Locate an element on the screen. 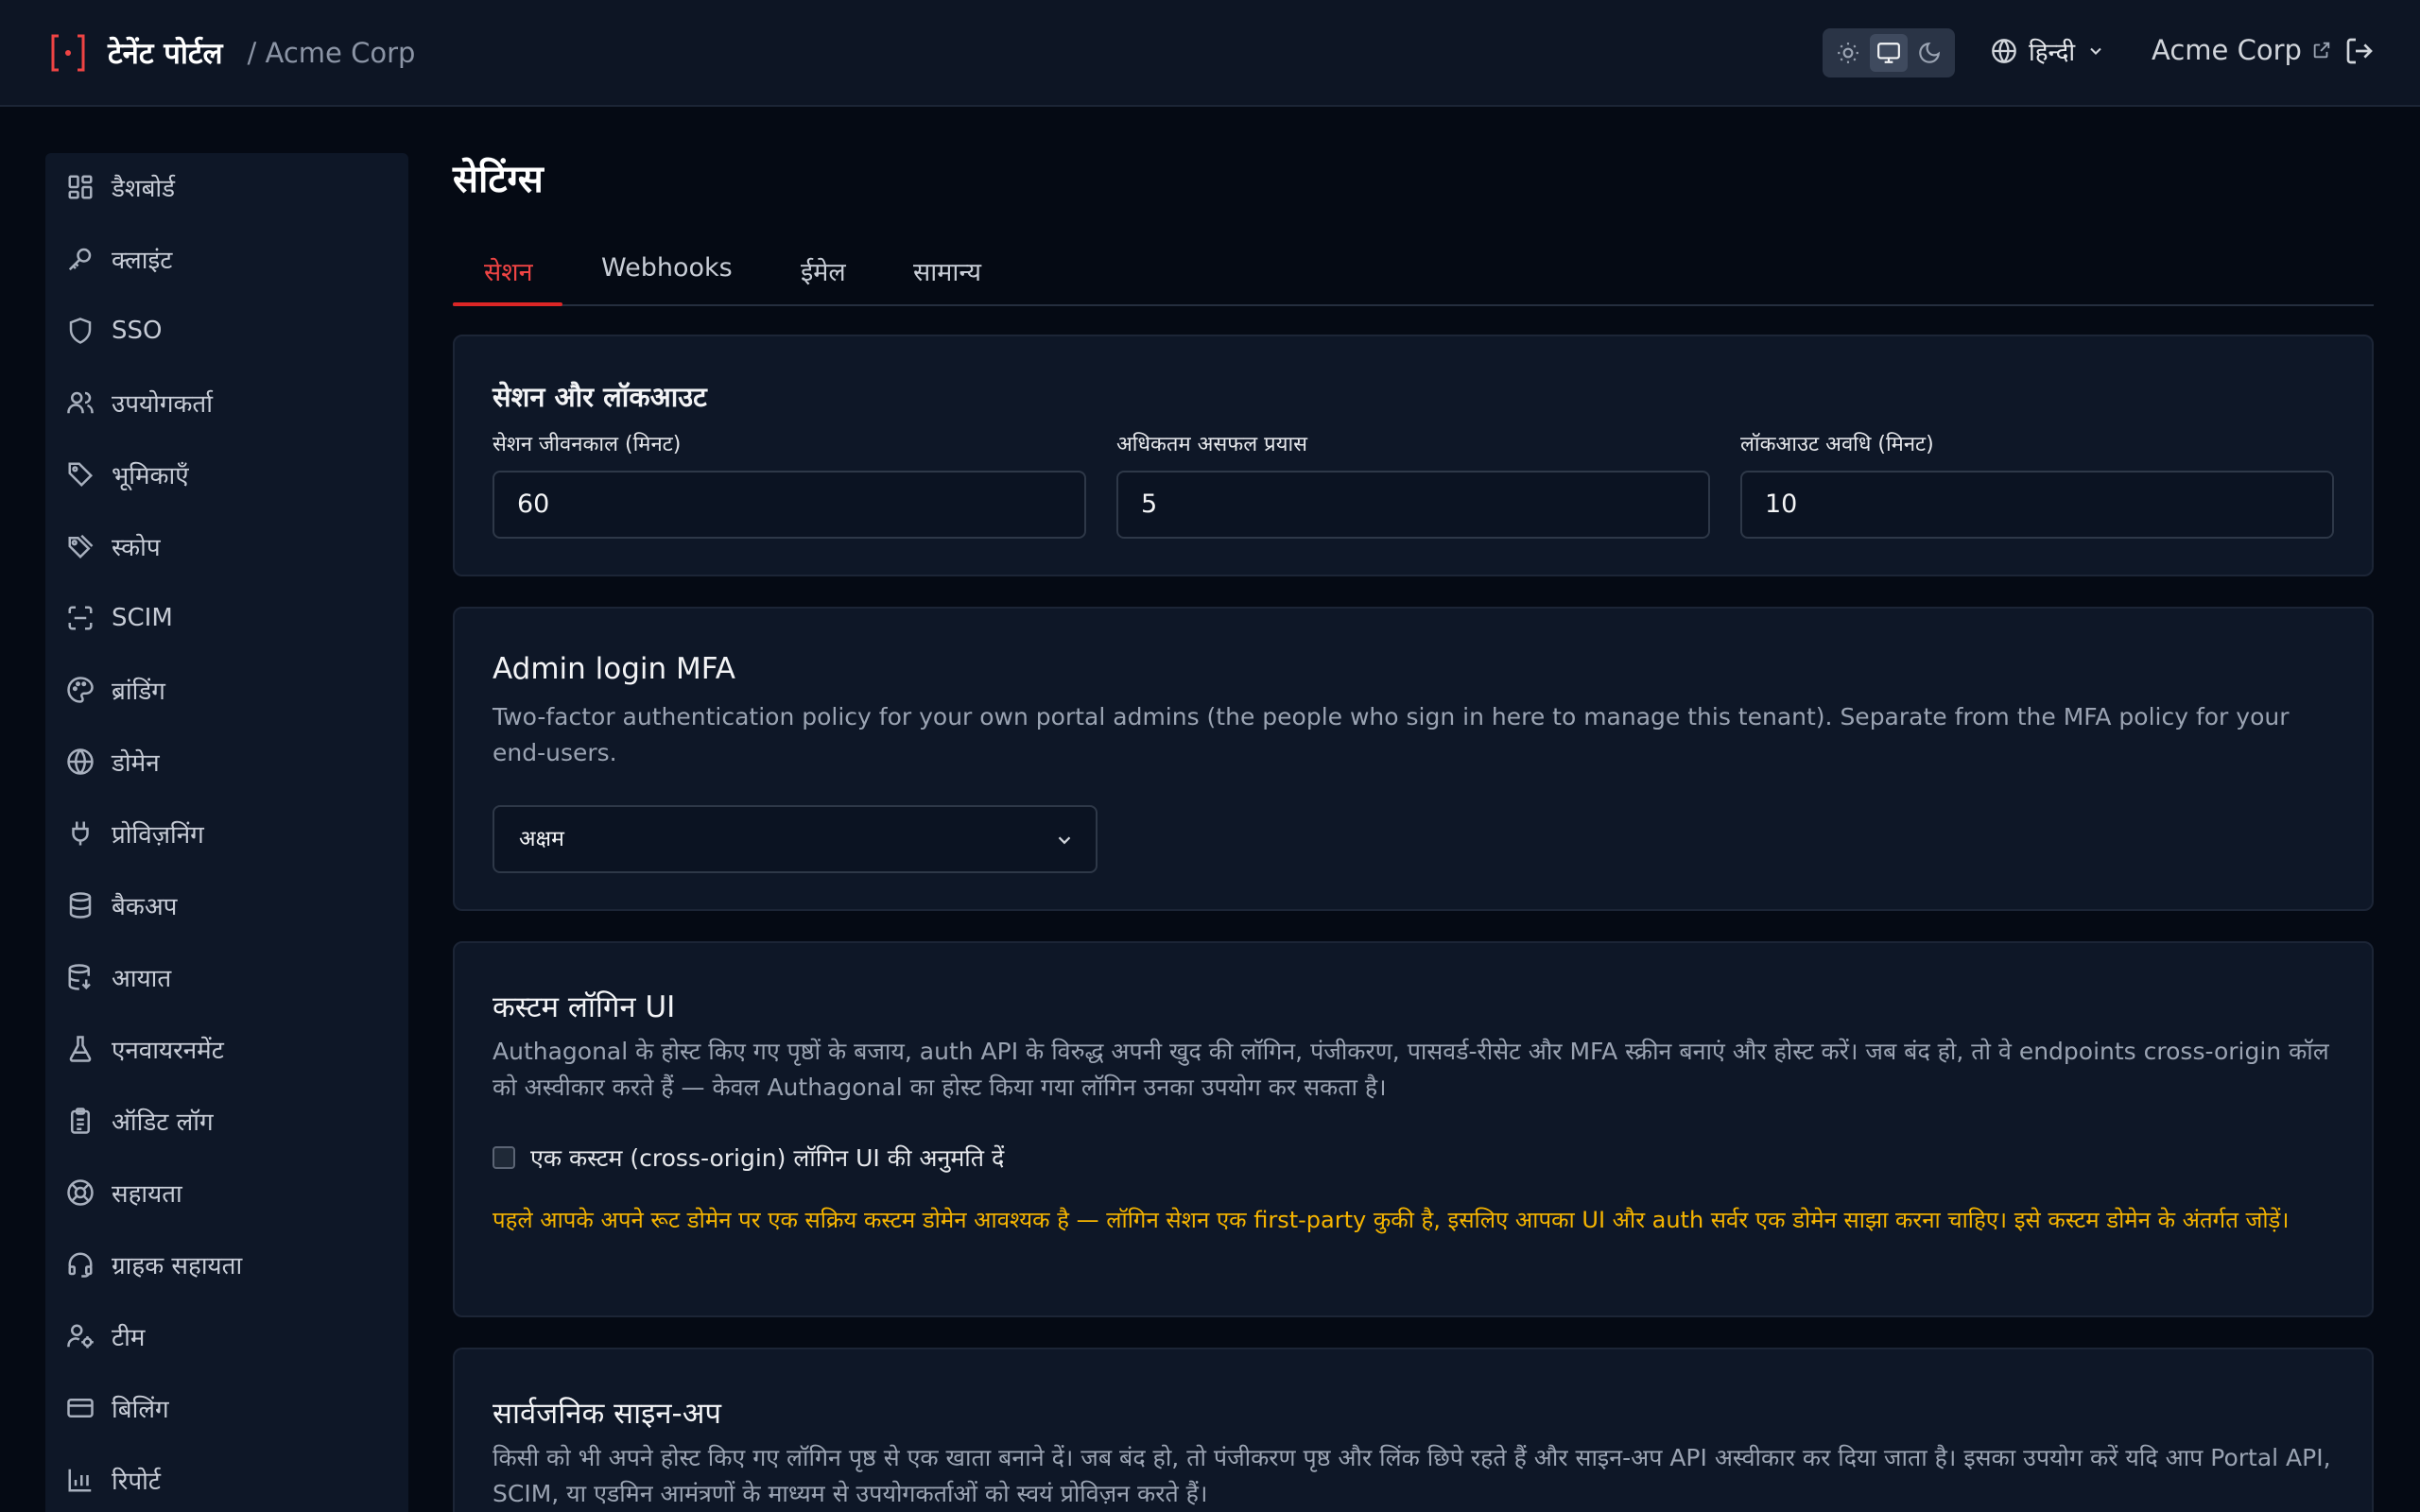 The height and width of the screenshot is (1512, 2420). sidebar-item-domains: डोमेन is located at coordinates (227, 761).